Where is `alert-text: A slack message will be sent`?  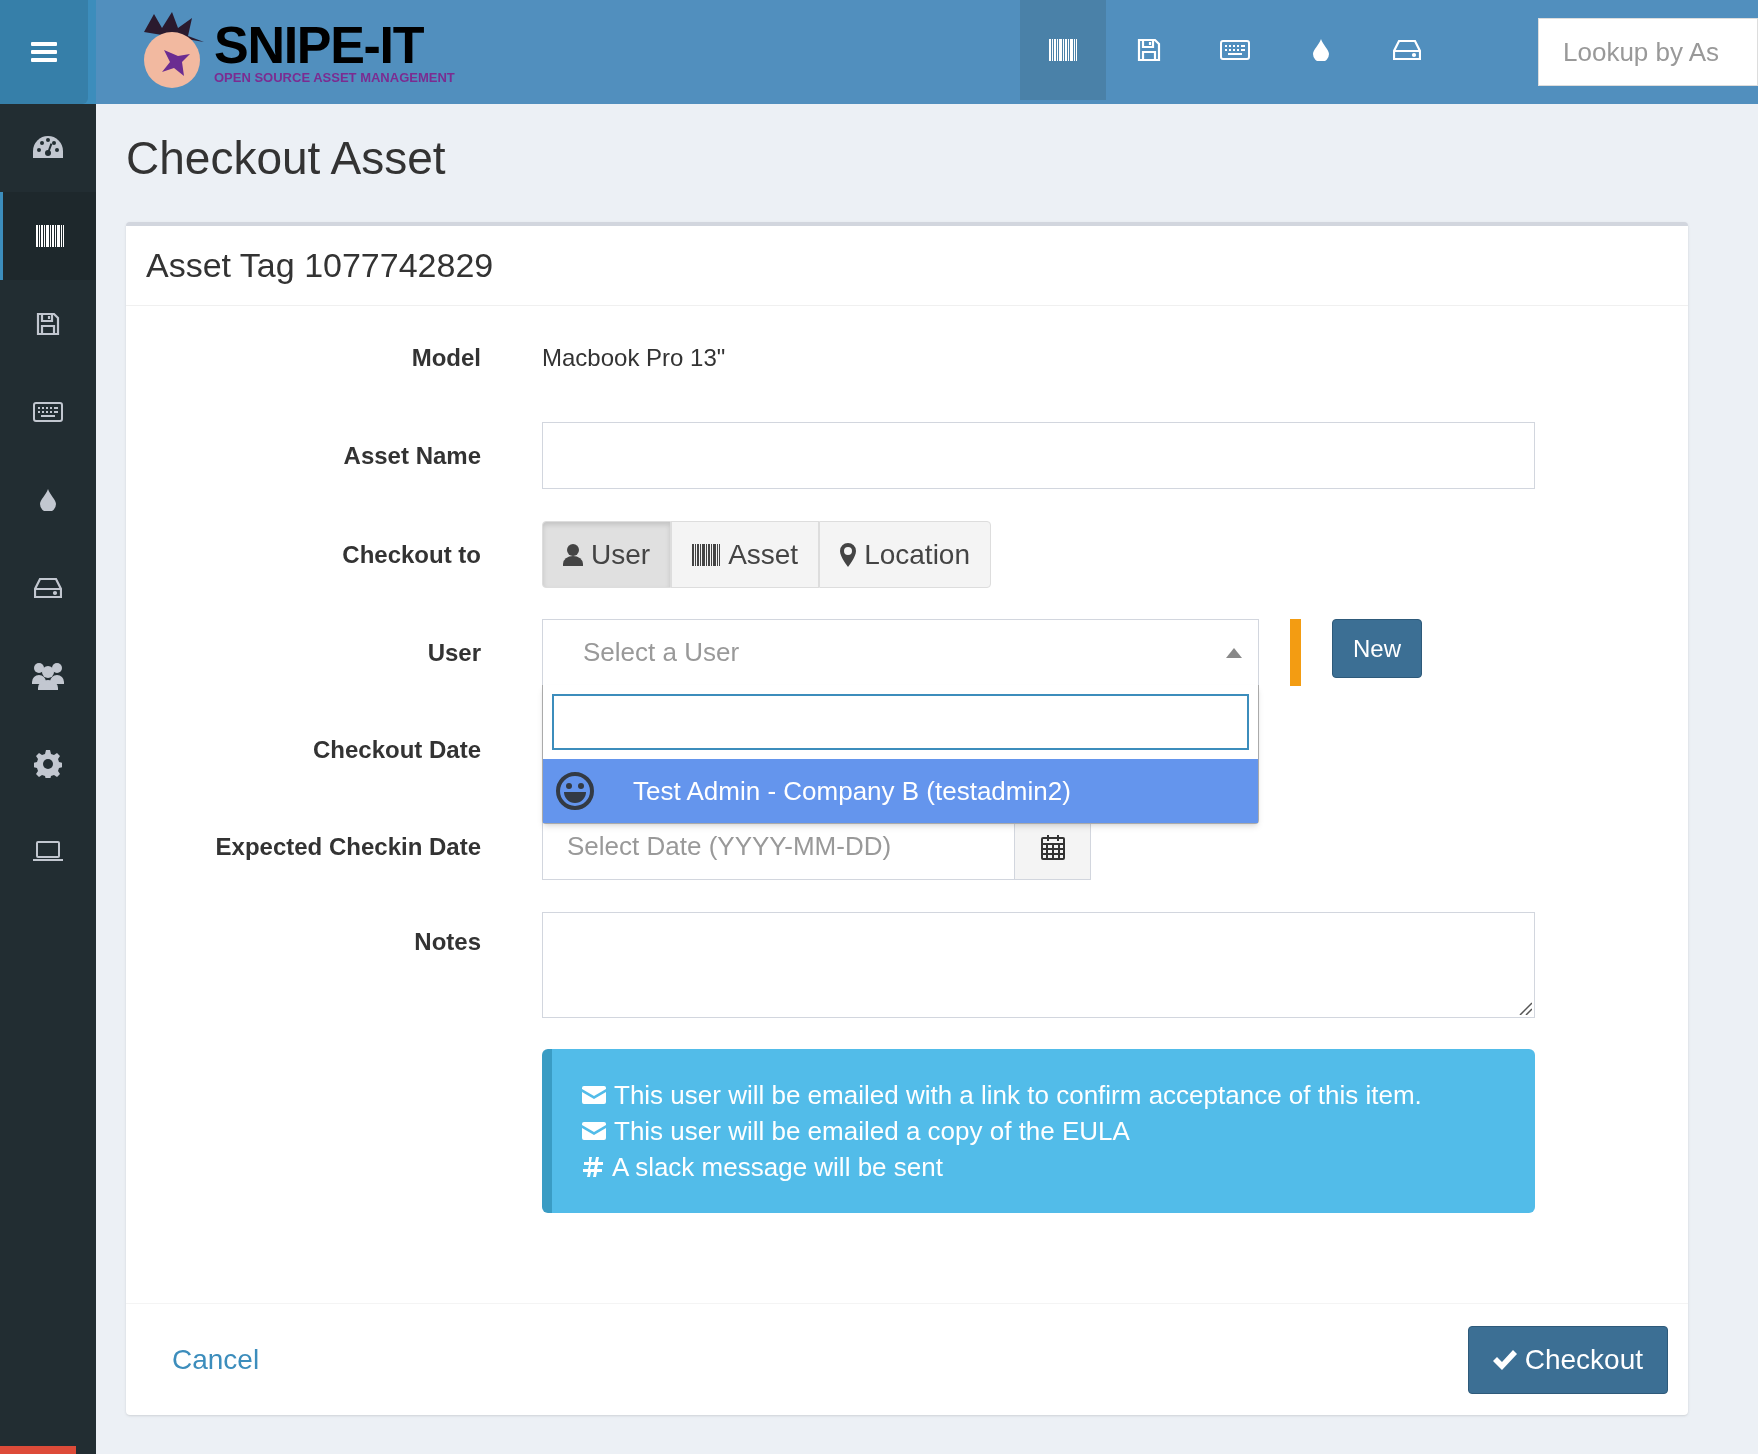
alert-text: A slack message will be sent is located at coordinates (777, 1167).